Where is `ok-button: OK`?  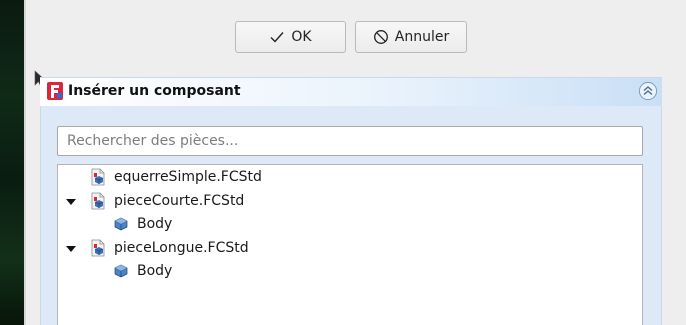
ok-button: OK is located at coordinates (290, 37).